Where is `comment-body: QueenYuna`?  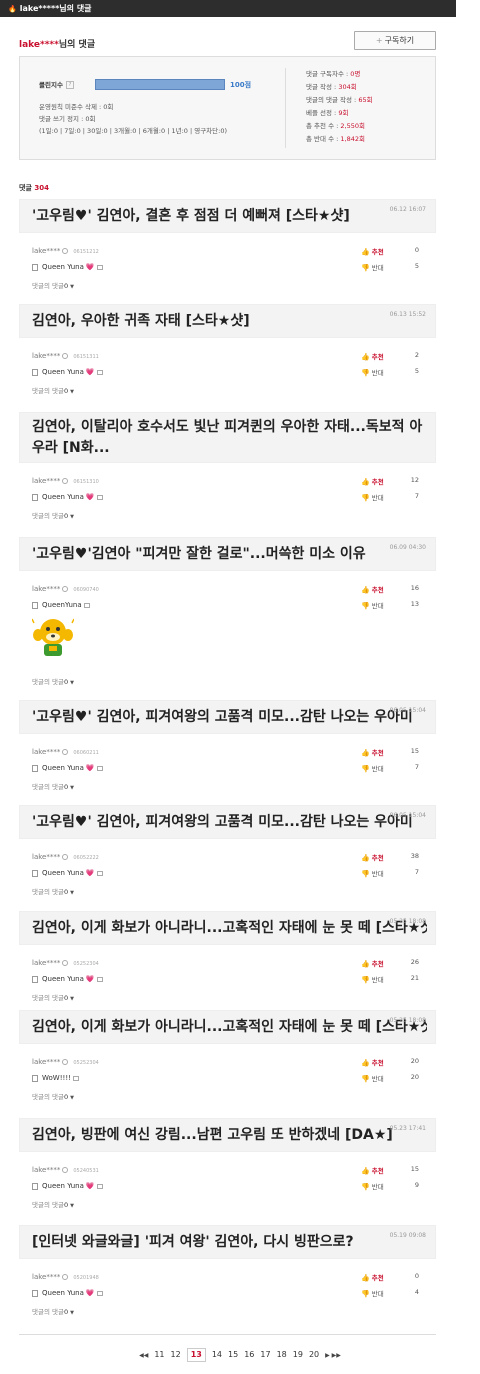 comment-body: QueenYuna is located at coordinates (62, 605).